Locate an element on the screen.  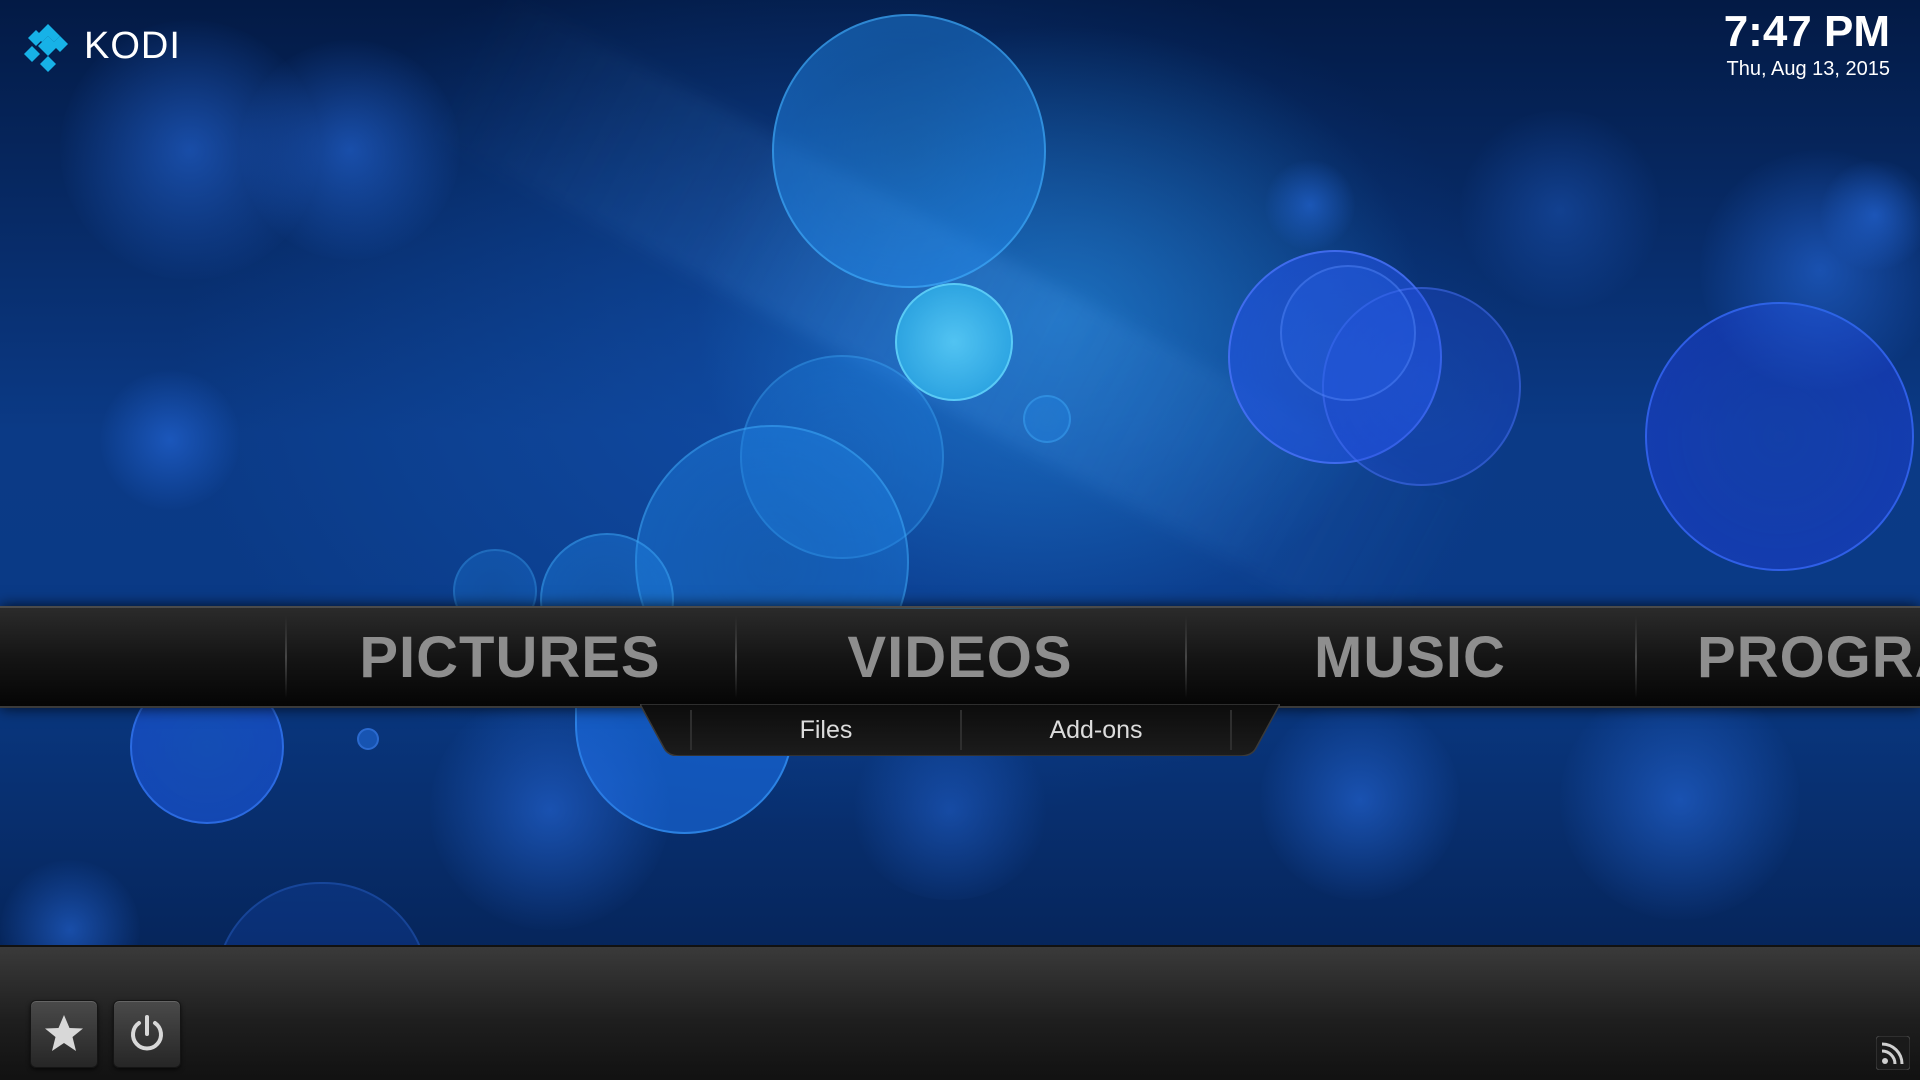
submenu-item-files: Files is located at coordinates (826, 730).